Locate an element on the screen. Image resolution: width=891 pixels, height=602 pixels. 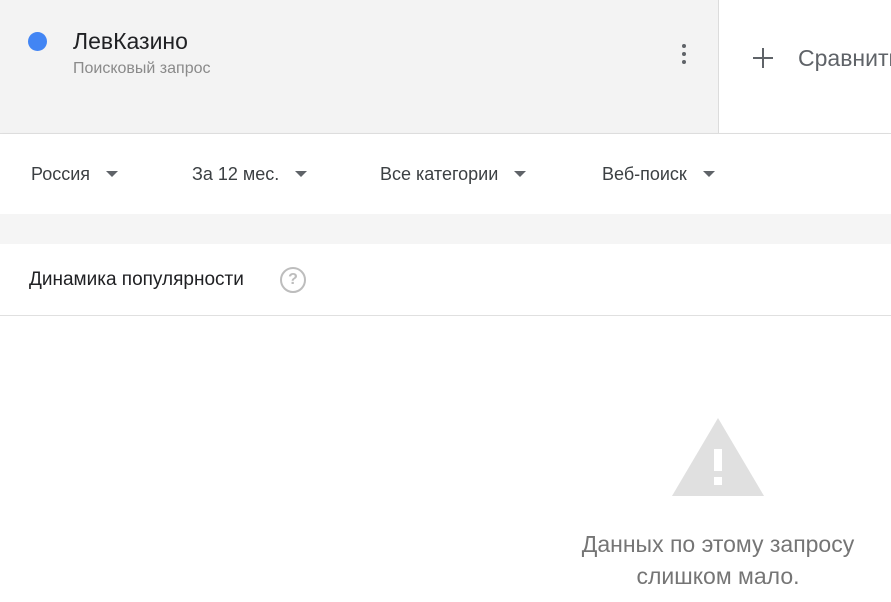
compare-label: Сравнить is located at coordinates (844, 57).